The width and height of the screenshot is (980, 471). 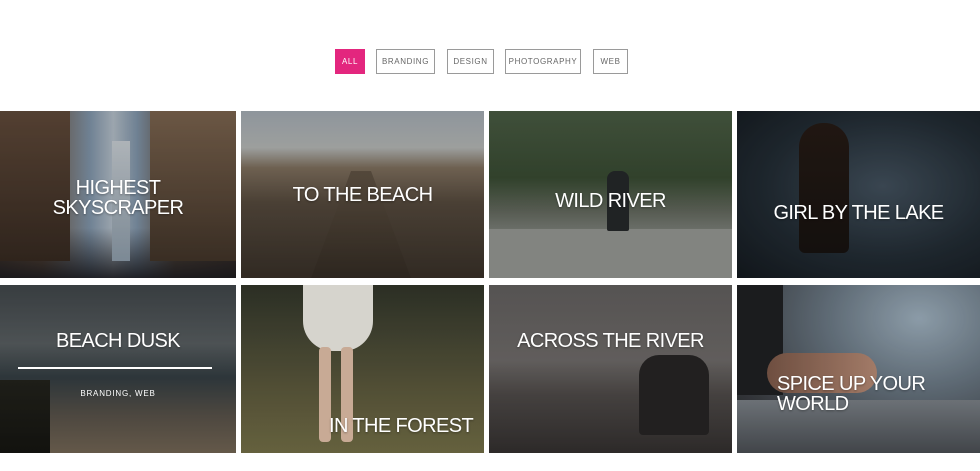 I want to click on portfolio-item-highest-skyscraper: HIGHEST SKYSCRAPER, so click(x=118, y=194).